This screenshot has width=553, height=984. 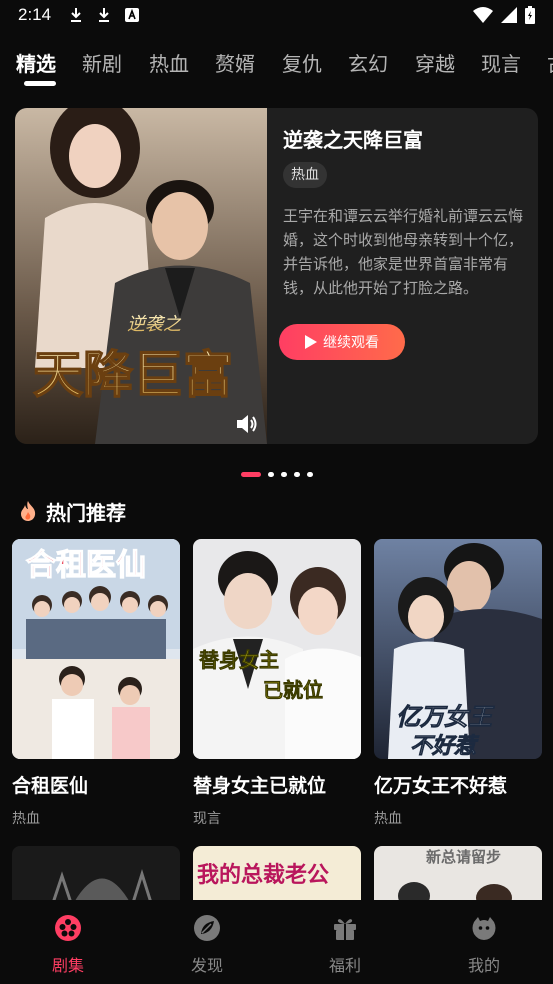 I want to click on active-tab-indicator, so click(x=40, y=83).